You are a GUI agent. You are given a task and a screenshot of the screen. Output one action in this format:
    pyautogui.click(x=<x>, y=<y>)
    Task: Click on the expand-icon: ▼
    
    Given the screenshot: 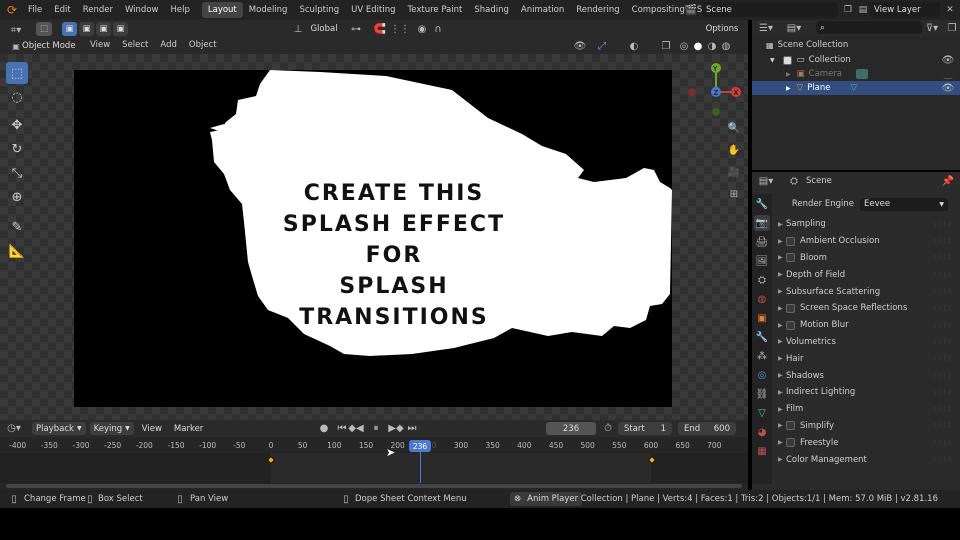 What is the action you would take?
    pyautogui.click(x=772, y=60)
    